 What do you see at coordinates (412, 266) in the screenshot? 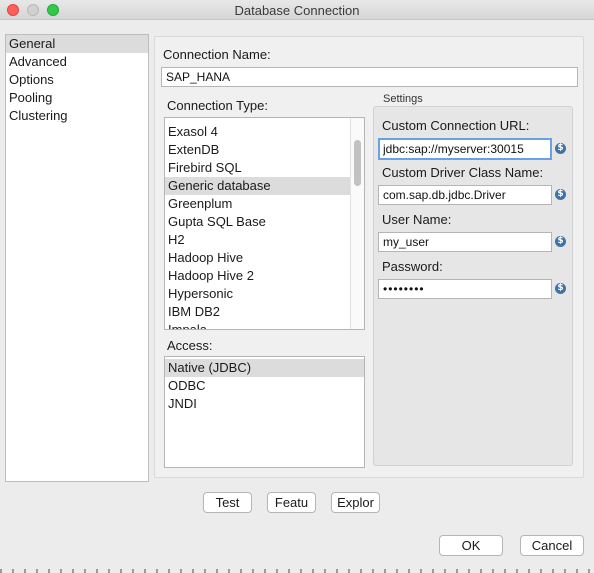
I see `password-label: Password:` at bounding box center [412, 266].